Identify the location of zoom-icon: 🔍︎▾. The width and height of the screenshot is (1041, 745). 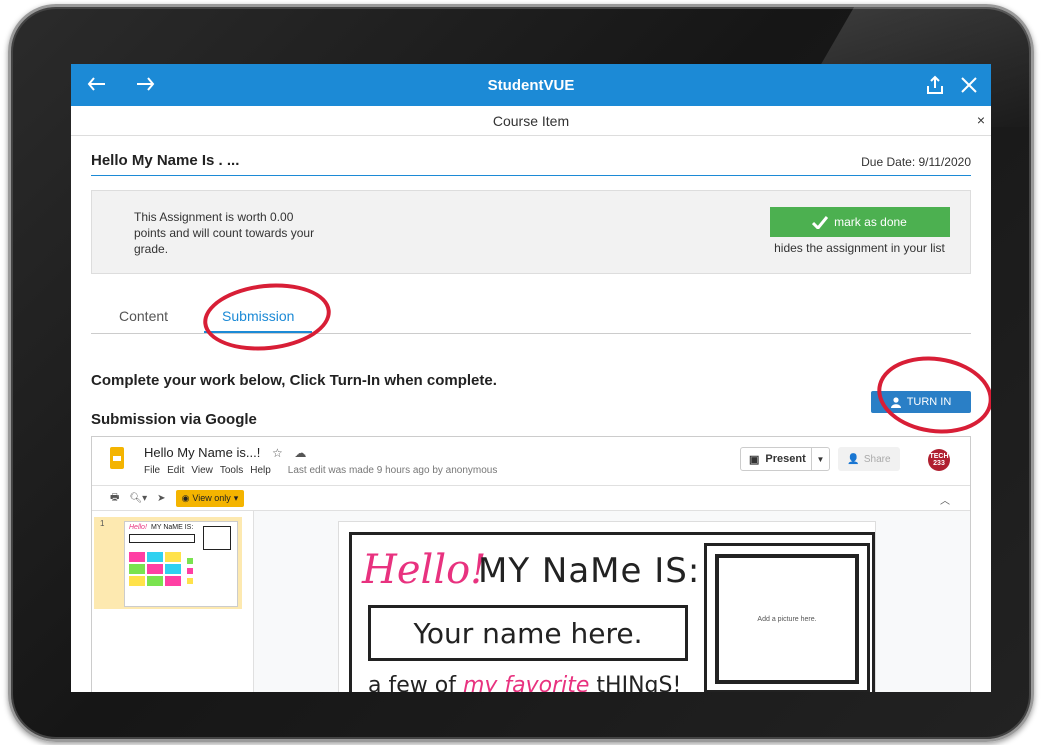
(138, 498).